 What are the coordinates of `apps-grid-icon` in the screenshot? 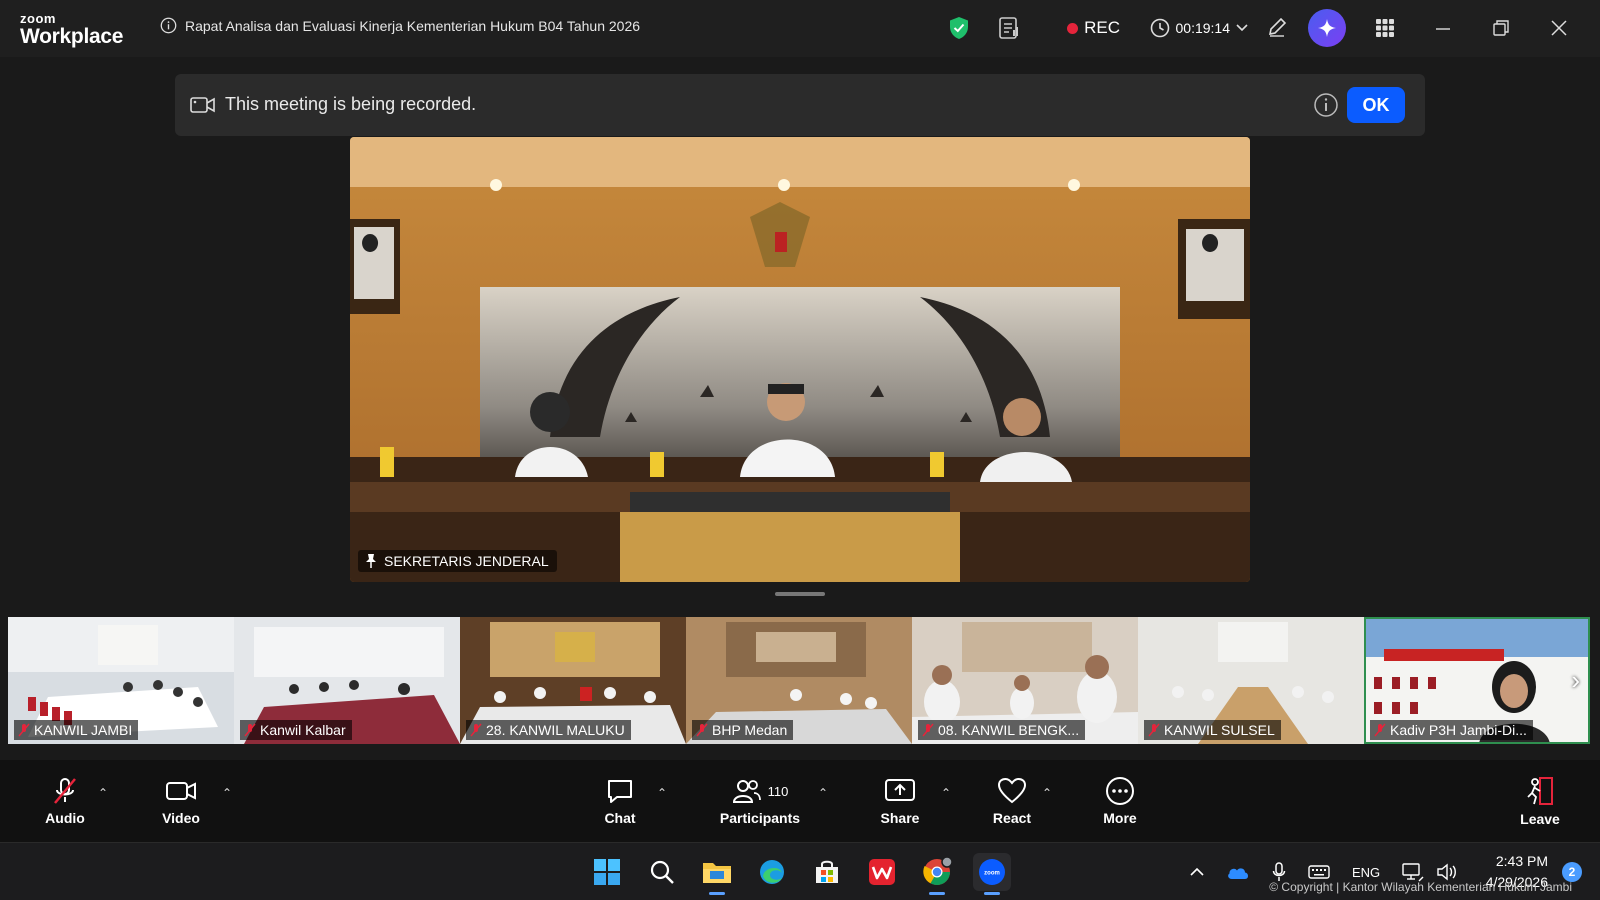 It's located at (1385, 28).